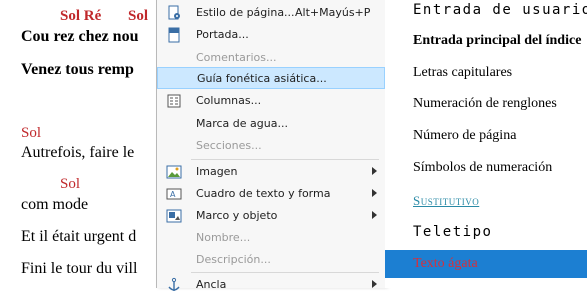 The width and height of the screenshot is (587, 296). What do you see at coordinates (79, 268) in the screenshot?
I see `lyric-line: Fini le tour du vill` at bounding box center [79, 268].